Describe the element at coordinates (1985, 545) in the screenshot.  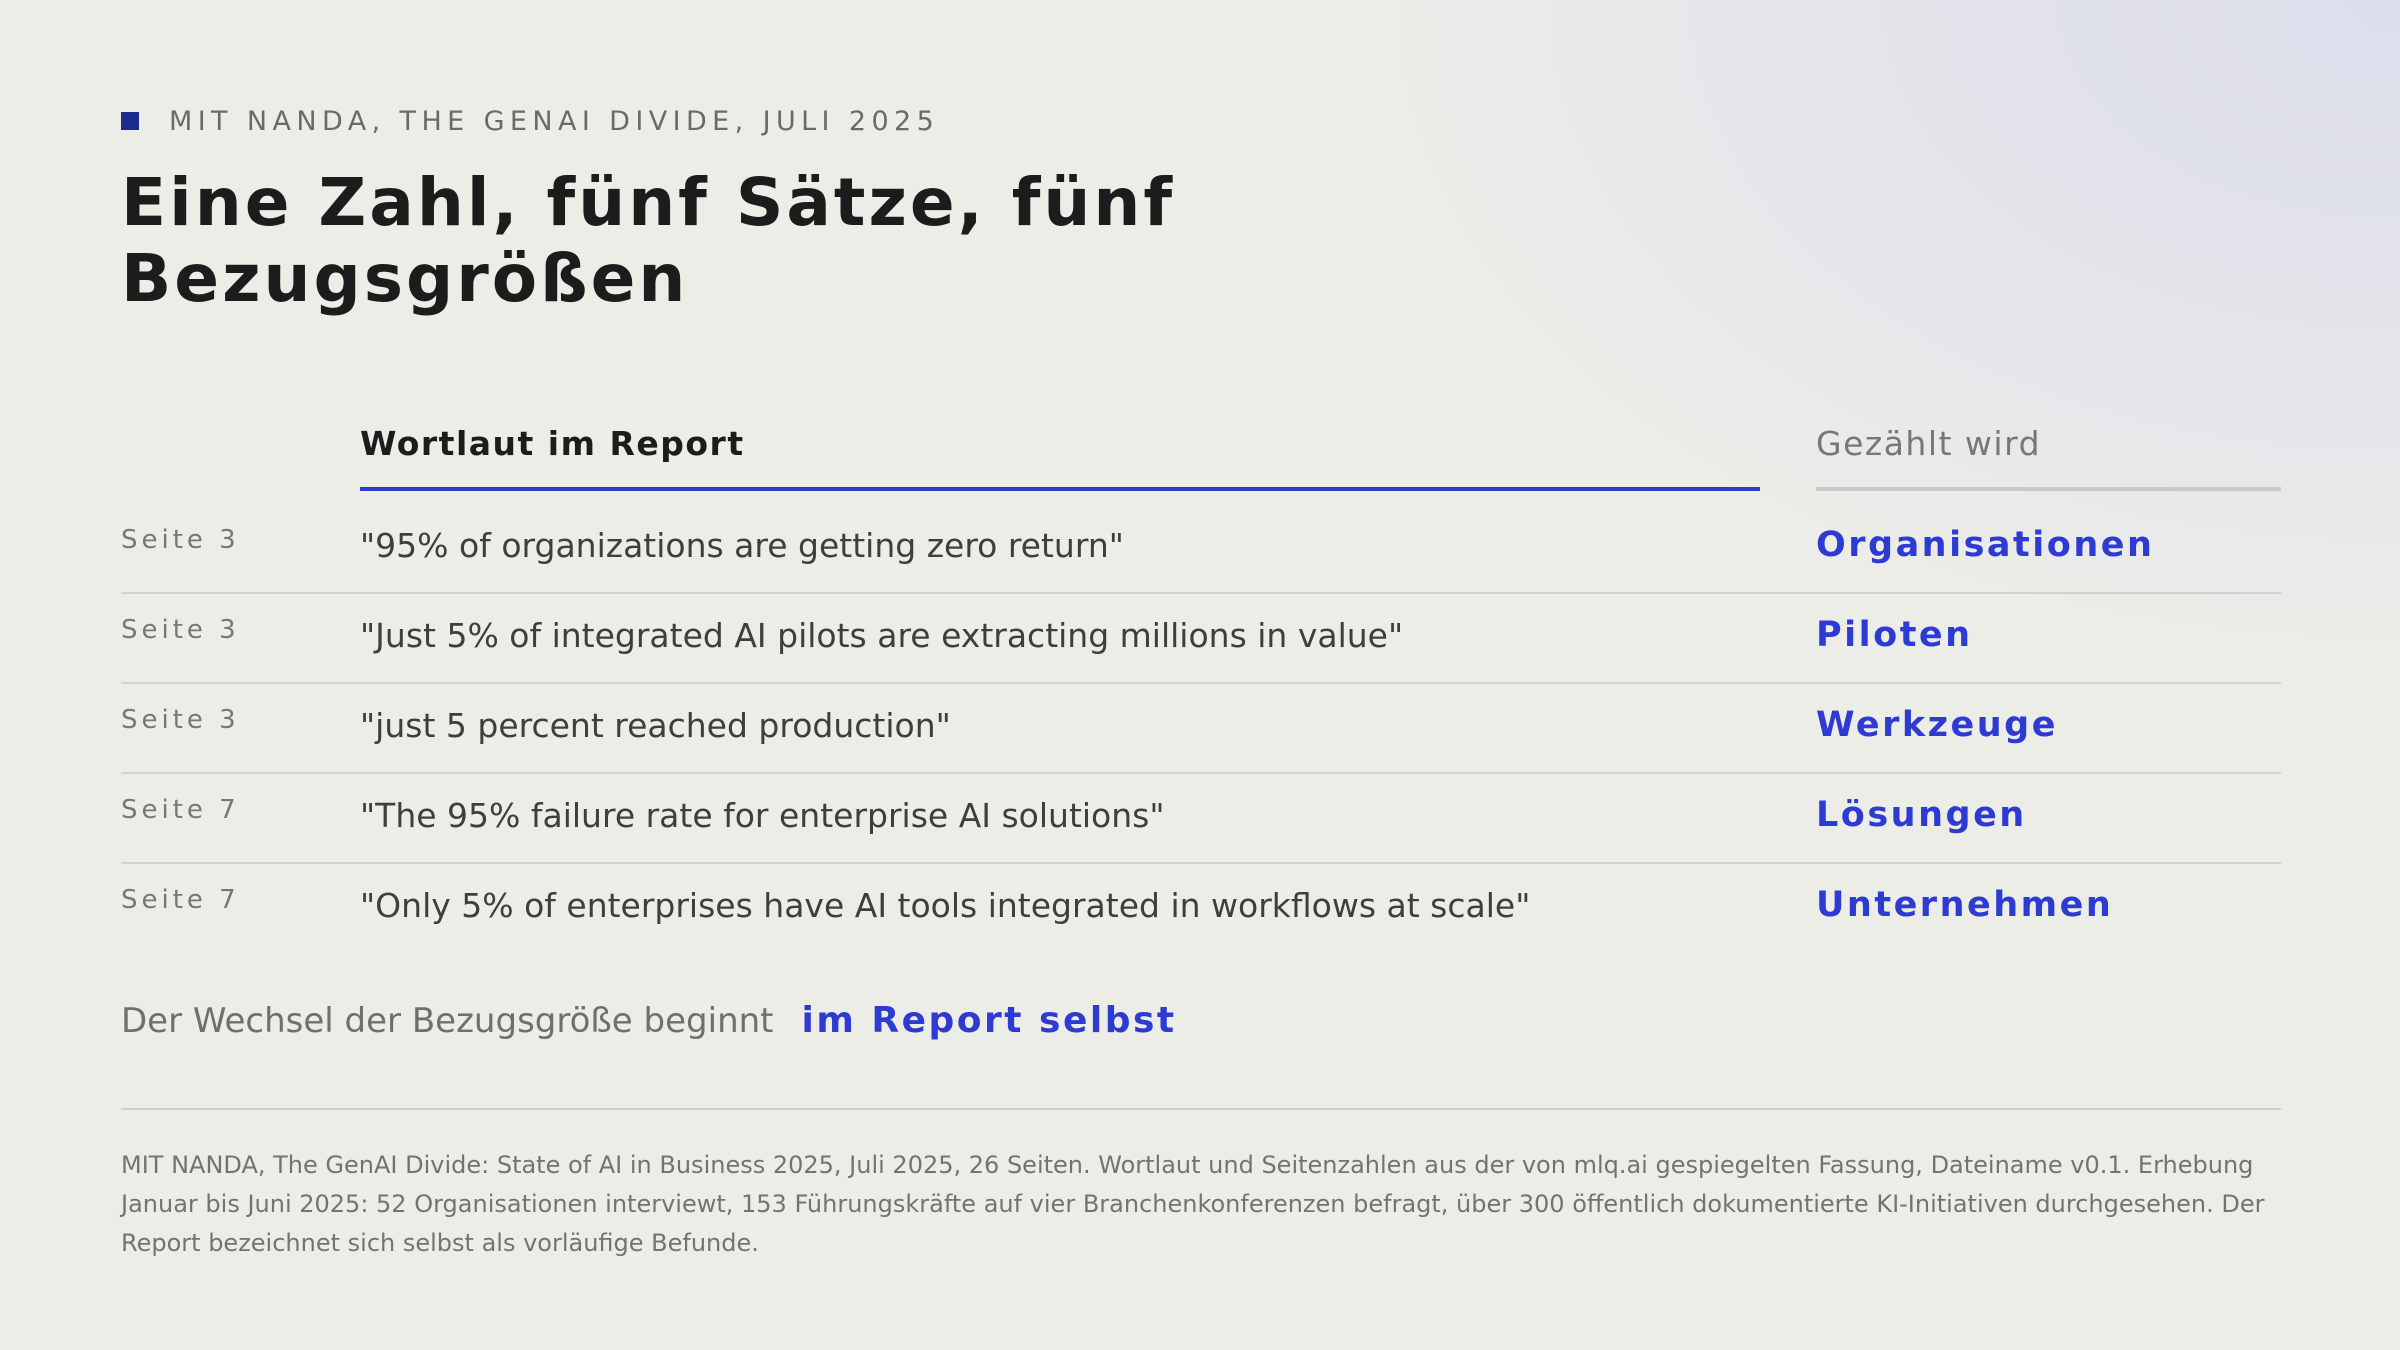
I see `row-counted: Organisationen` at that location.